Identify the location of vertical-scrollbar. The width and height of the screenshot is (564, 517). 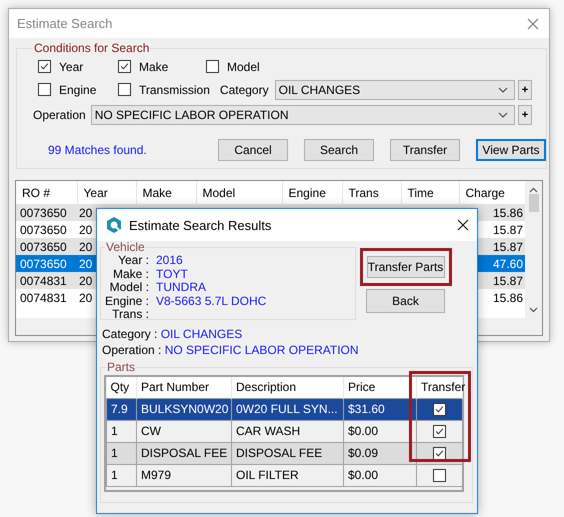
(533, 250).